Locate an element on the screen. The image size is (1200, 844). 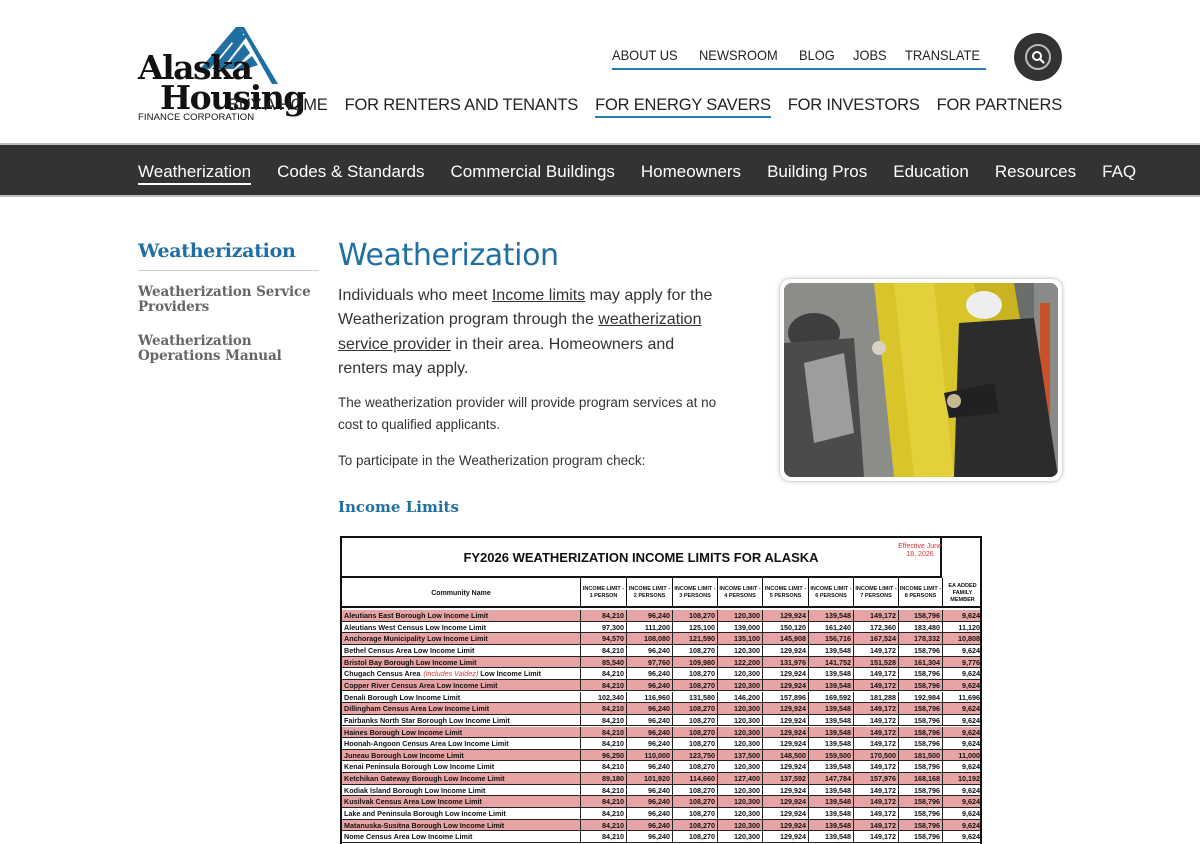
table-cell-value: 183,480 is located at coordinates (920, 627).